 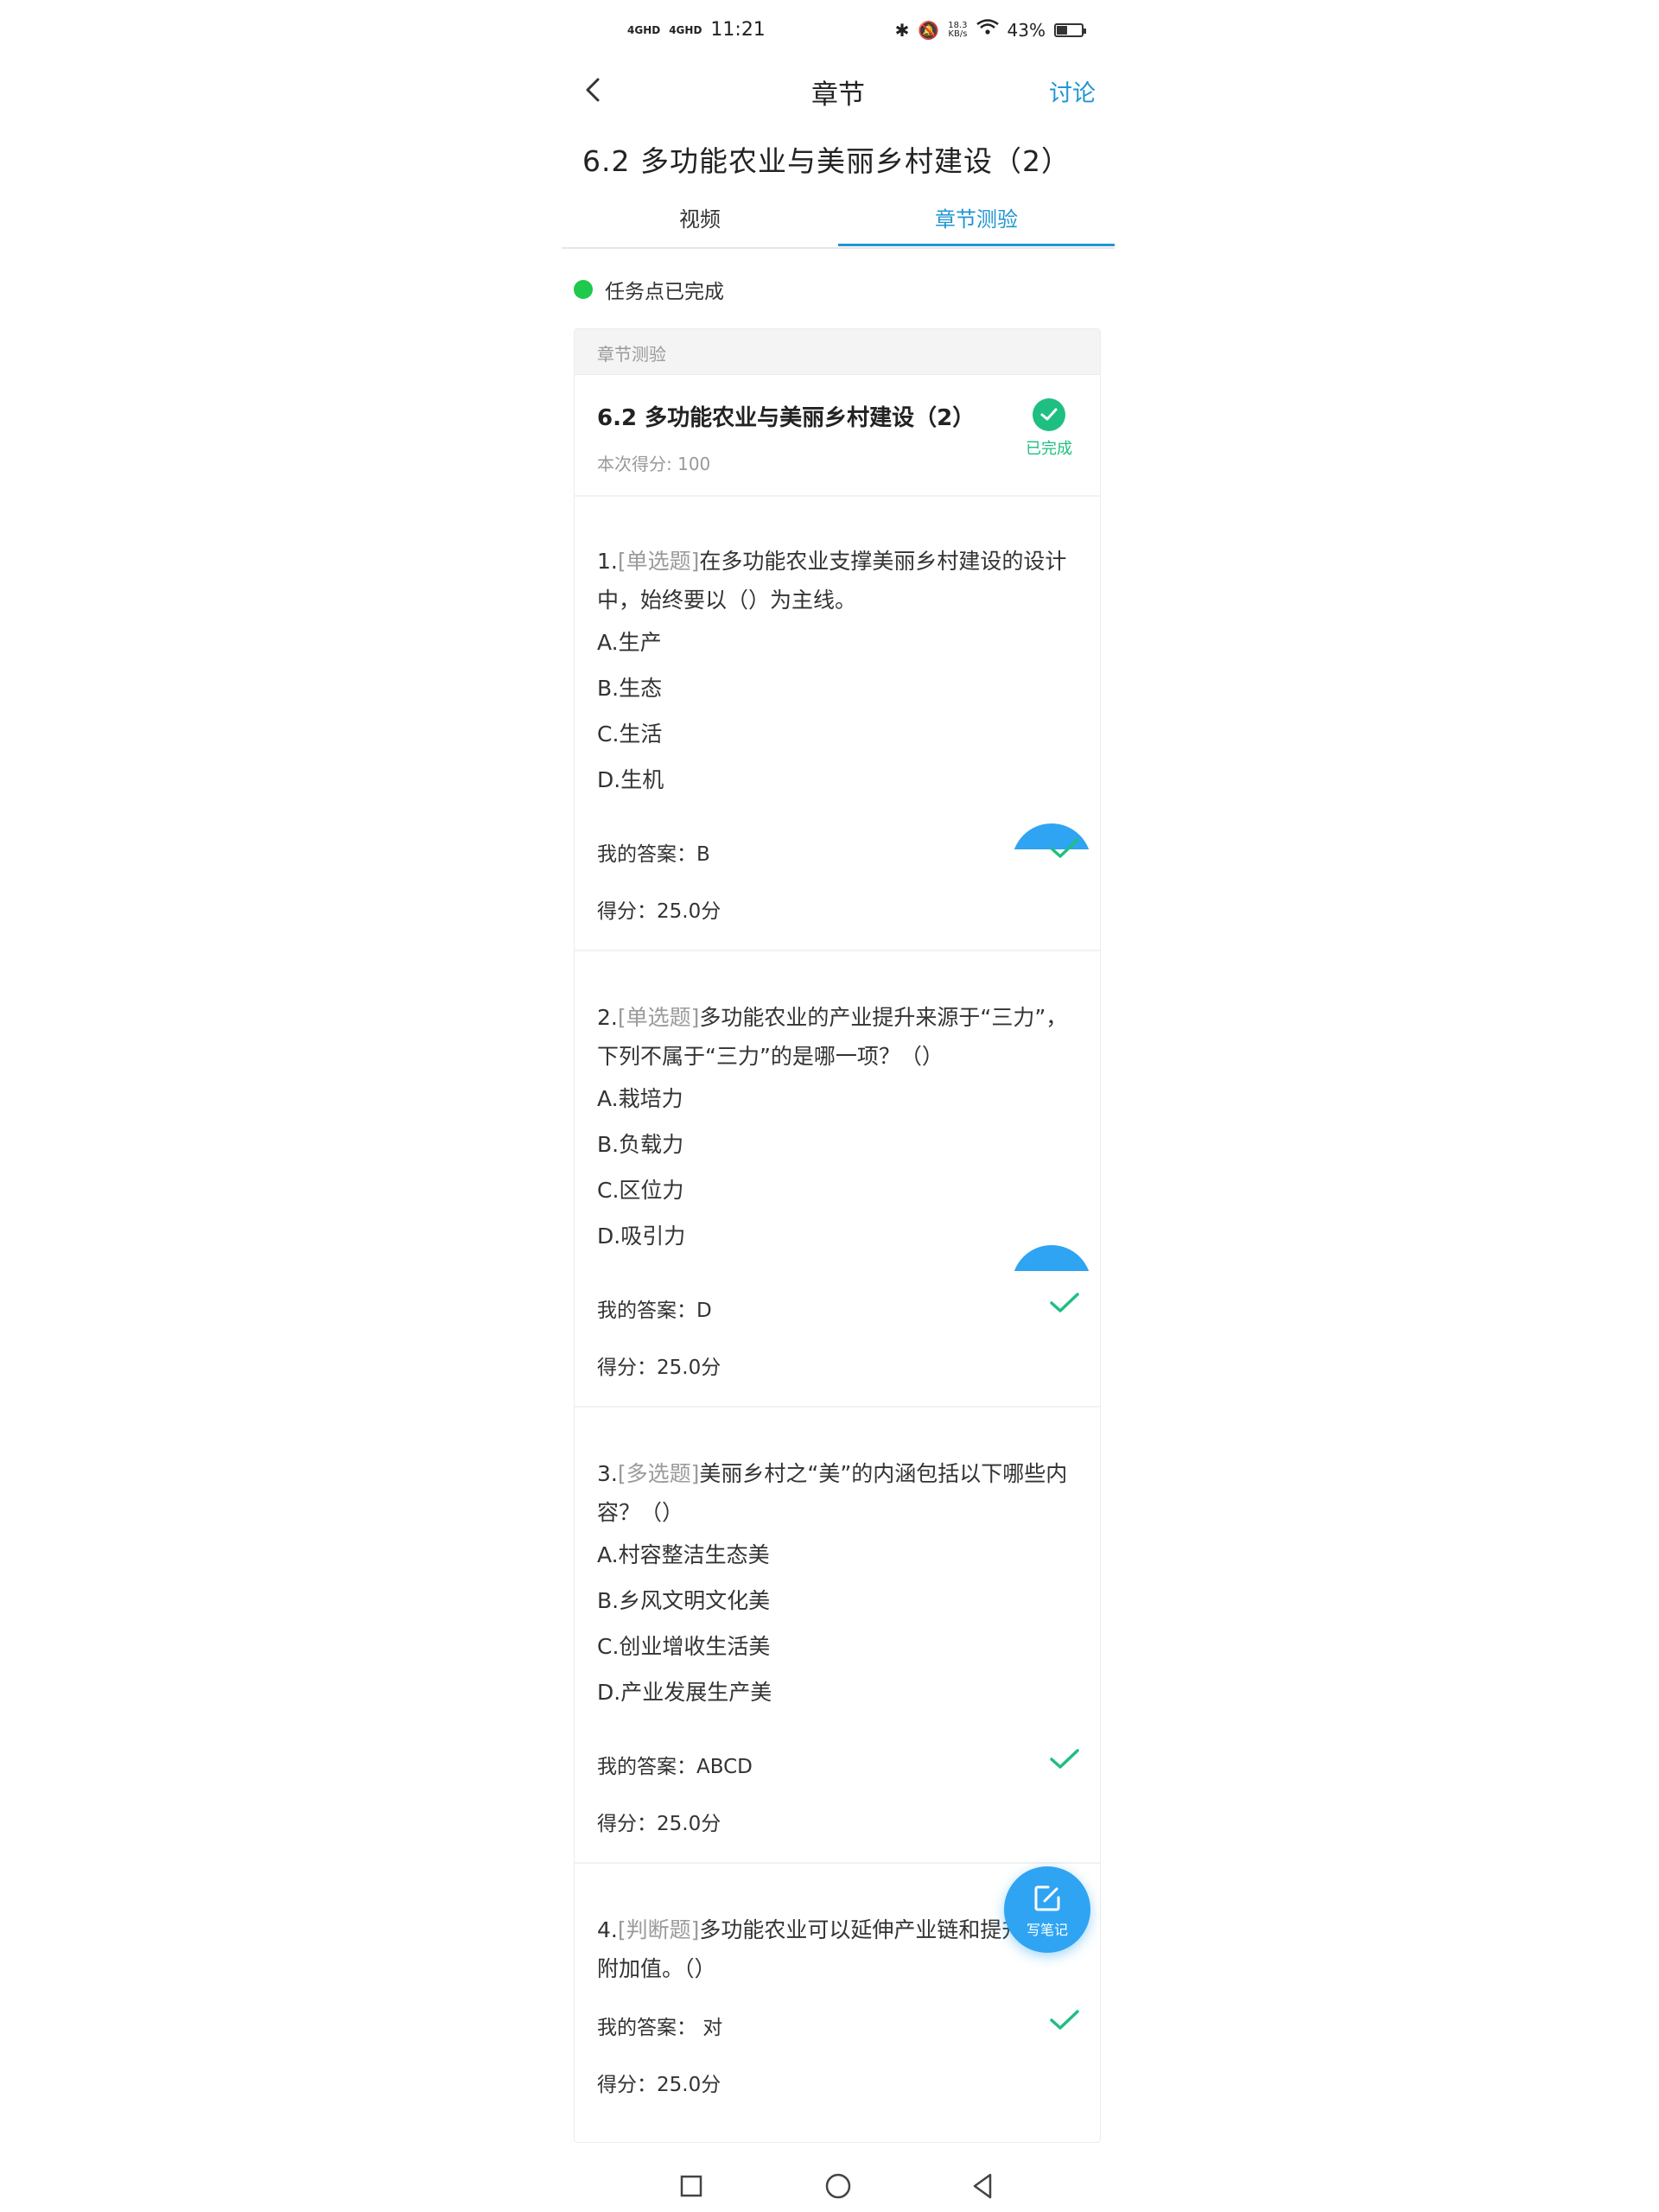 What do you see at coordinates (1047, 1898) in the screenshot?
I see `edit-note-icon` at bounding box center [1047, 1898].